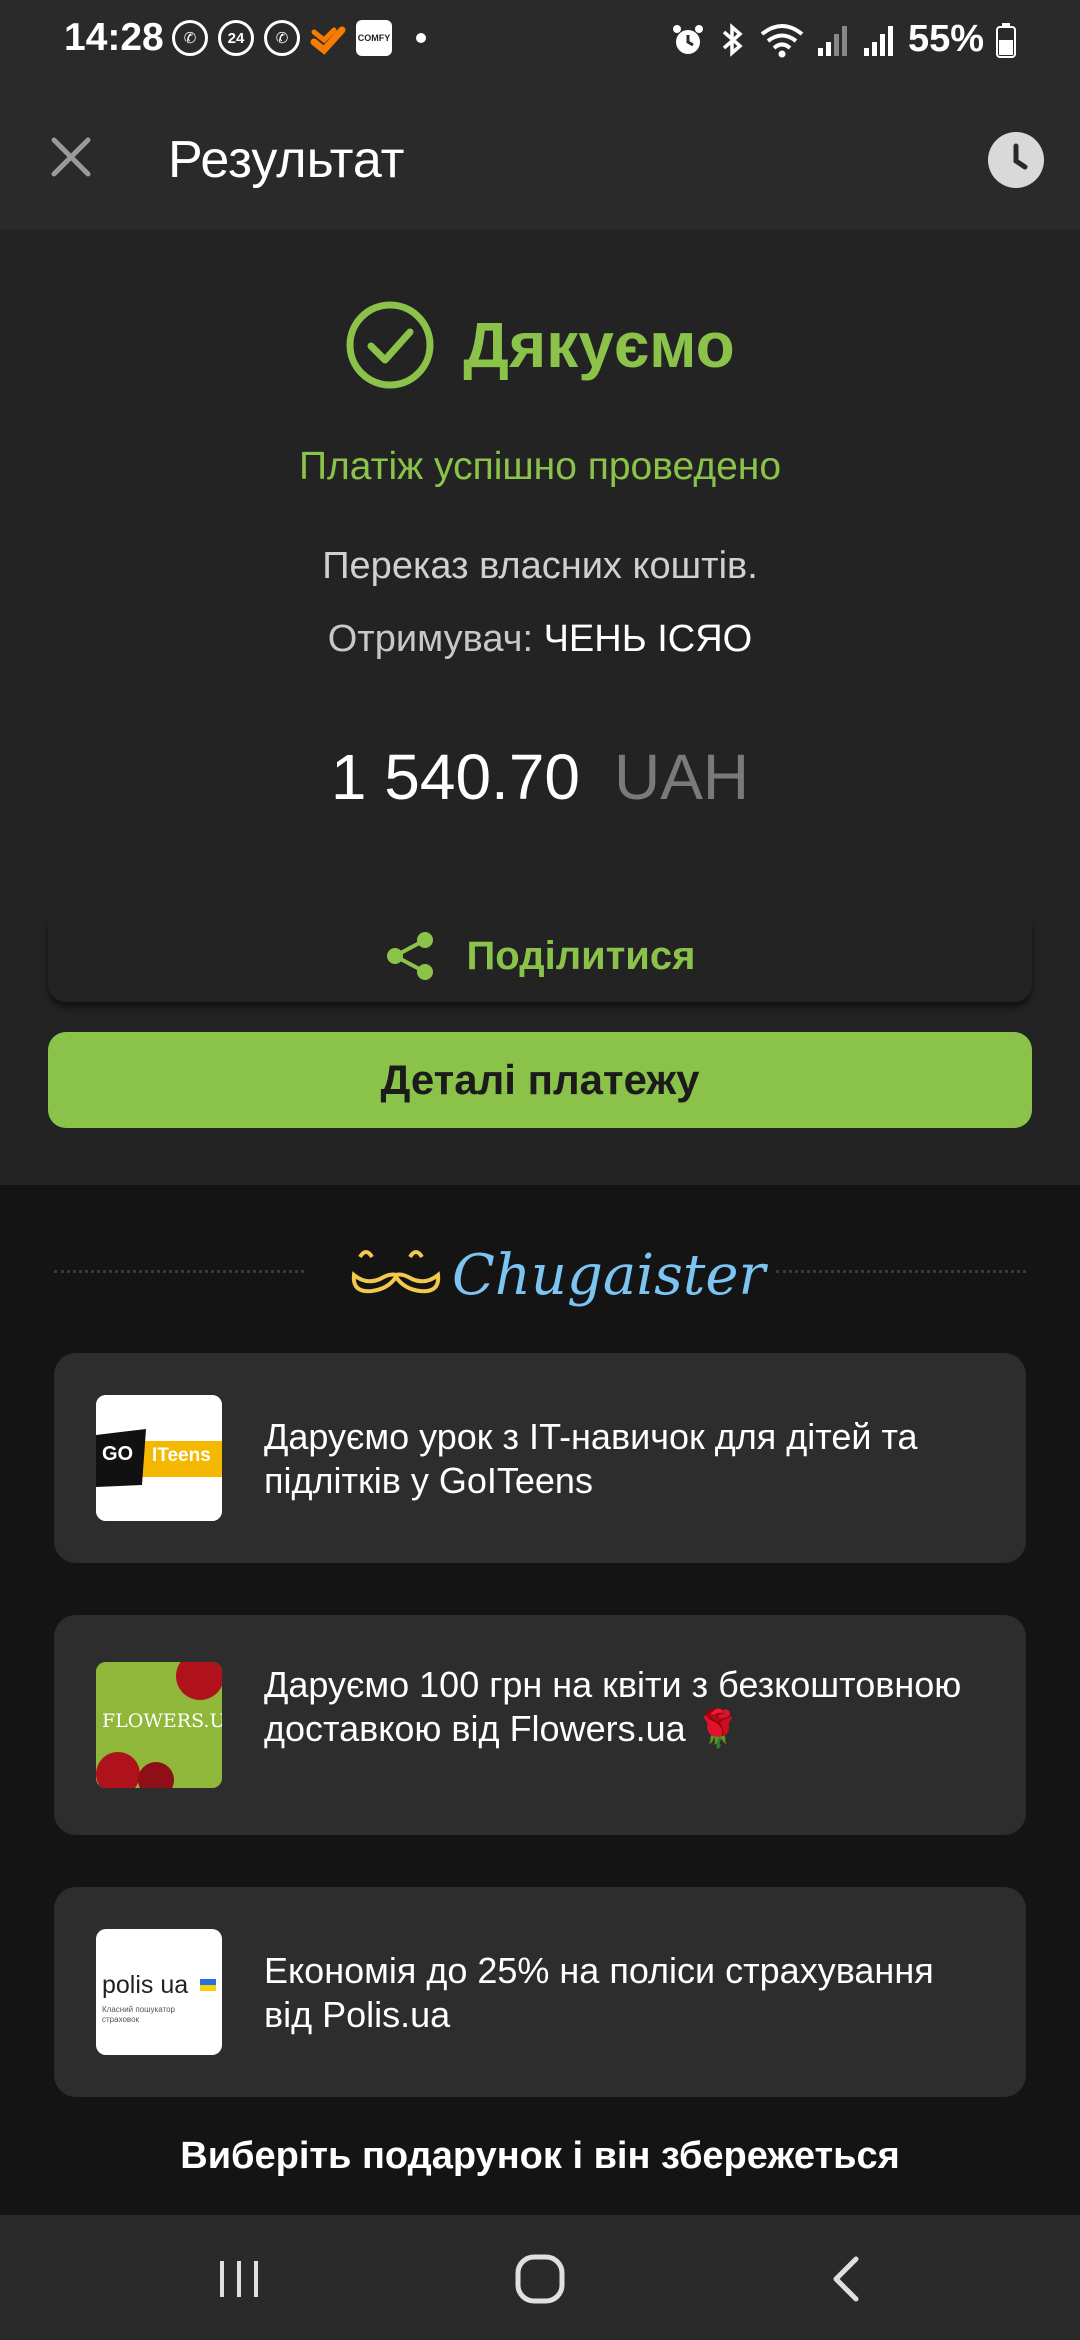 The image size is (1080, 2340). Describe the element at coordinates (236, 38) in the screenshot. I see `notification-24-icon: 24` at that location.